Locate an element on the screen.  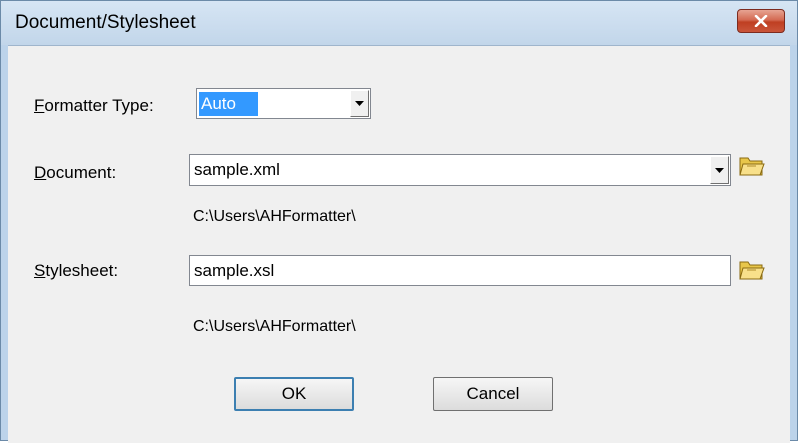
document-input: sample.xml is located at coordinates (460, 170).